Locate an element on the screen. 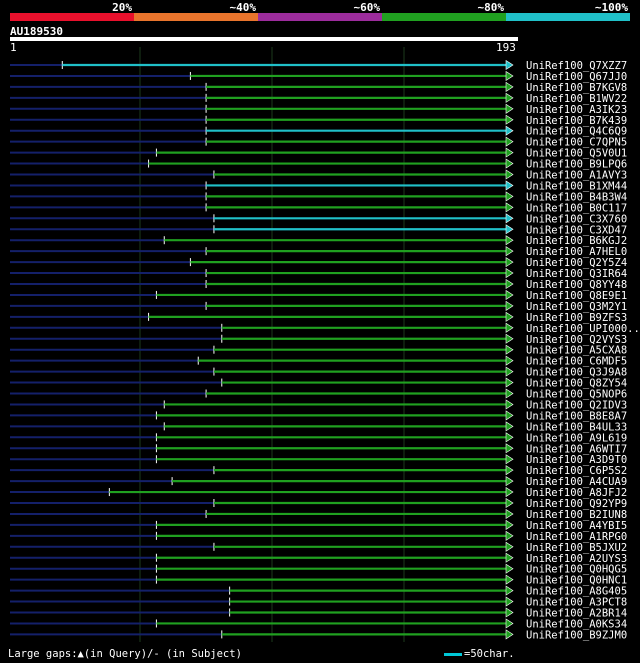  gaps-legend: Large gaps:▲(in Query)/- (in Subject) is located at coordinates (125, 654).